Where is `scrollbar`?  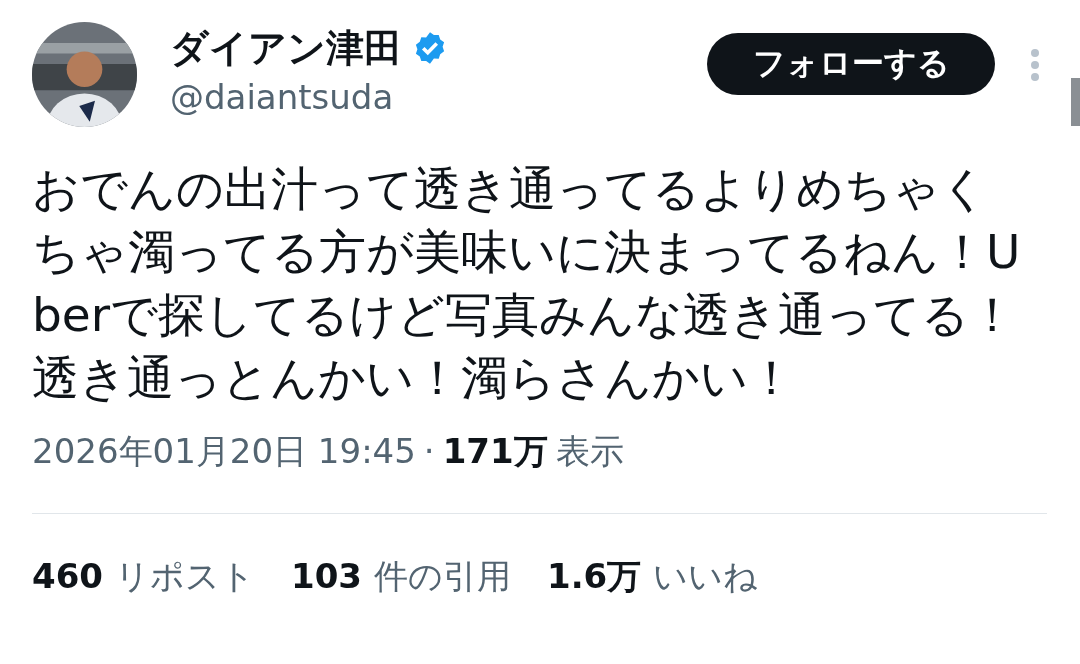 scrollbar is located at coordinates (1075, 102).